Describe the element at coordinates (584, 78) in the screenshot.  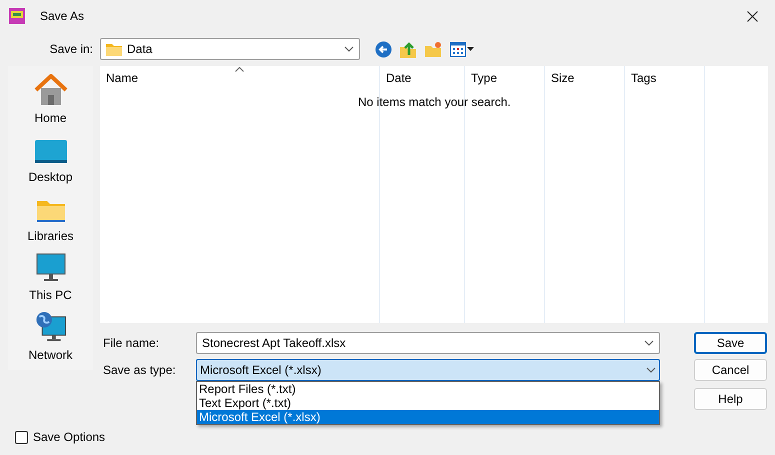
I see `column-header: Size` at that location.